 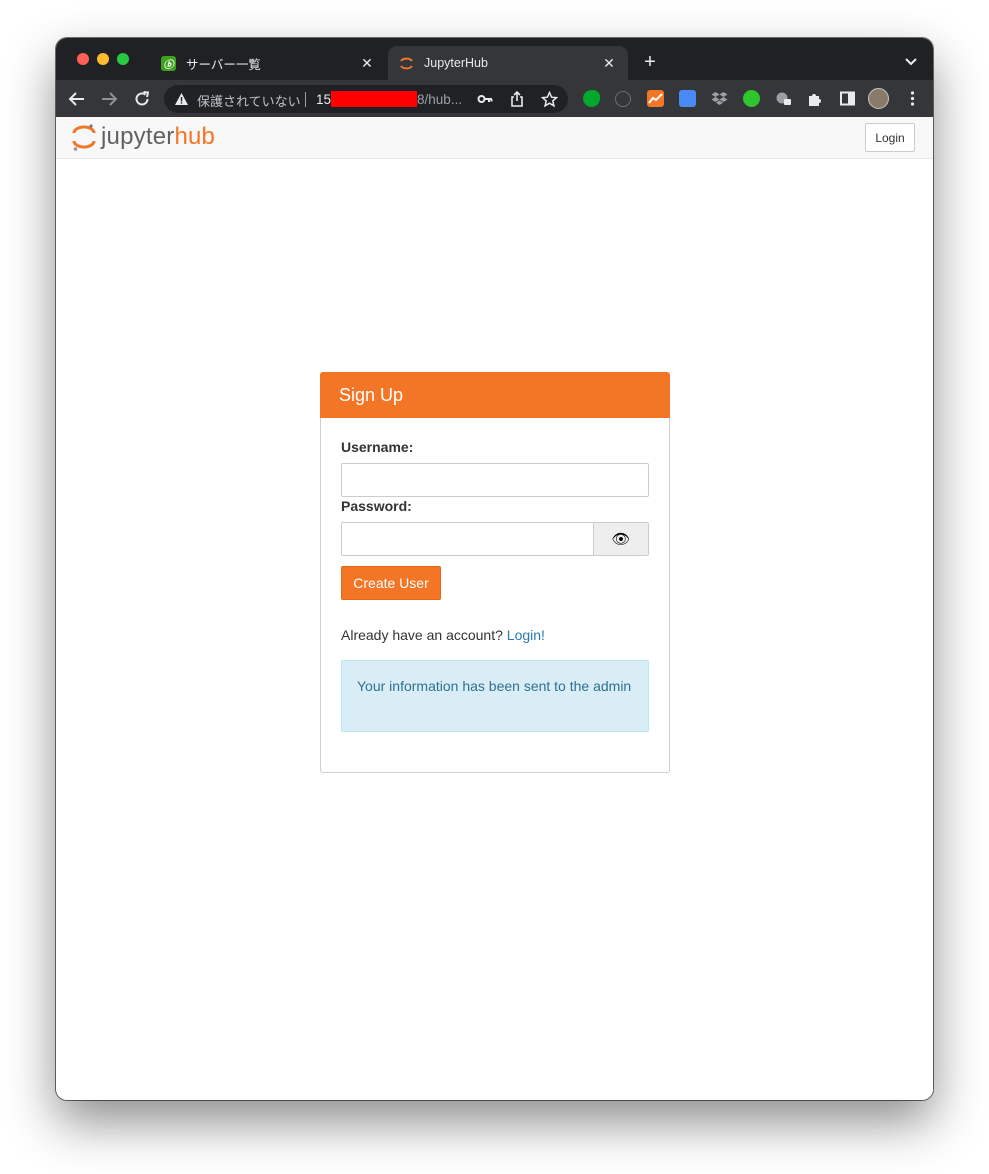 I want to click on jupyterhub-logo: jupyterhub, so click(x=143, y=137).